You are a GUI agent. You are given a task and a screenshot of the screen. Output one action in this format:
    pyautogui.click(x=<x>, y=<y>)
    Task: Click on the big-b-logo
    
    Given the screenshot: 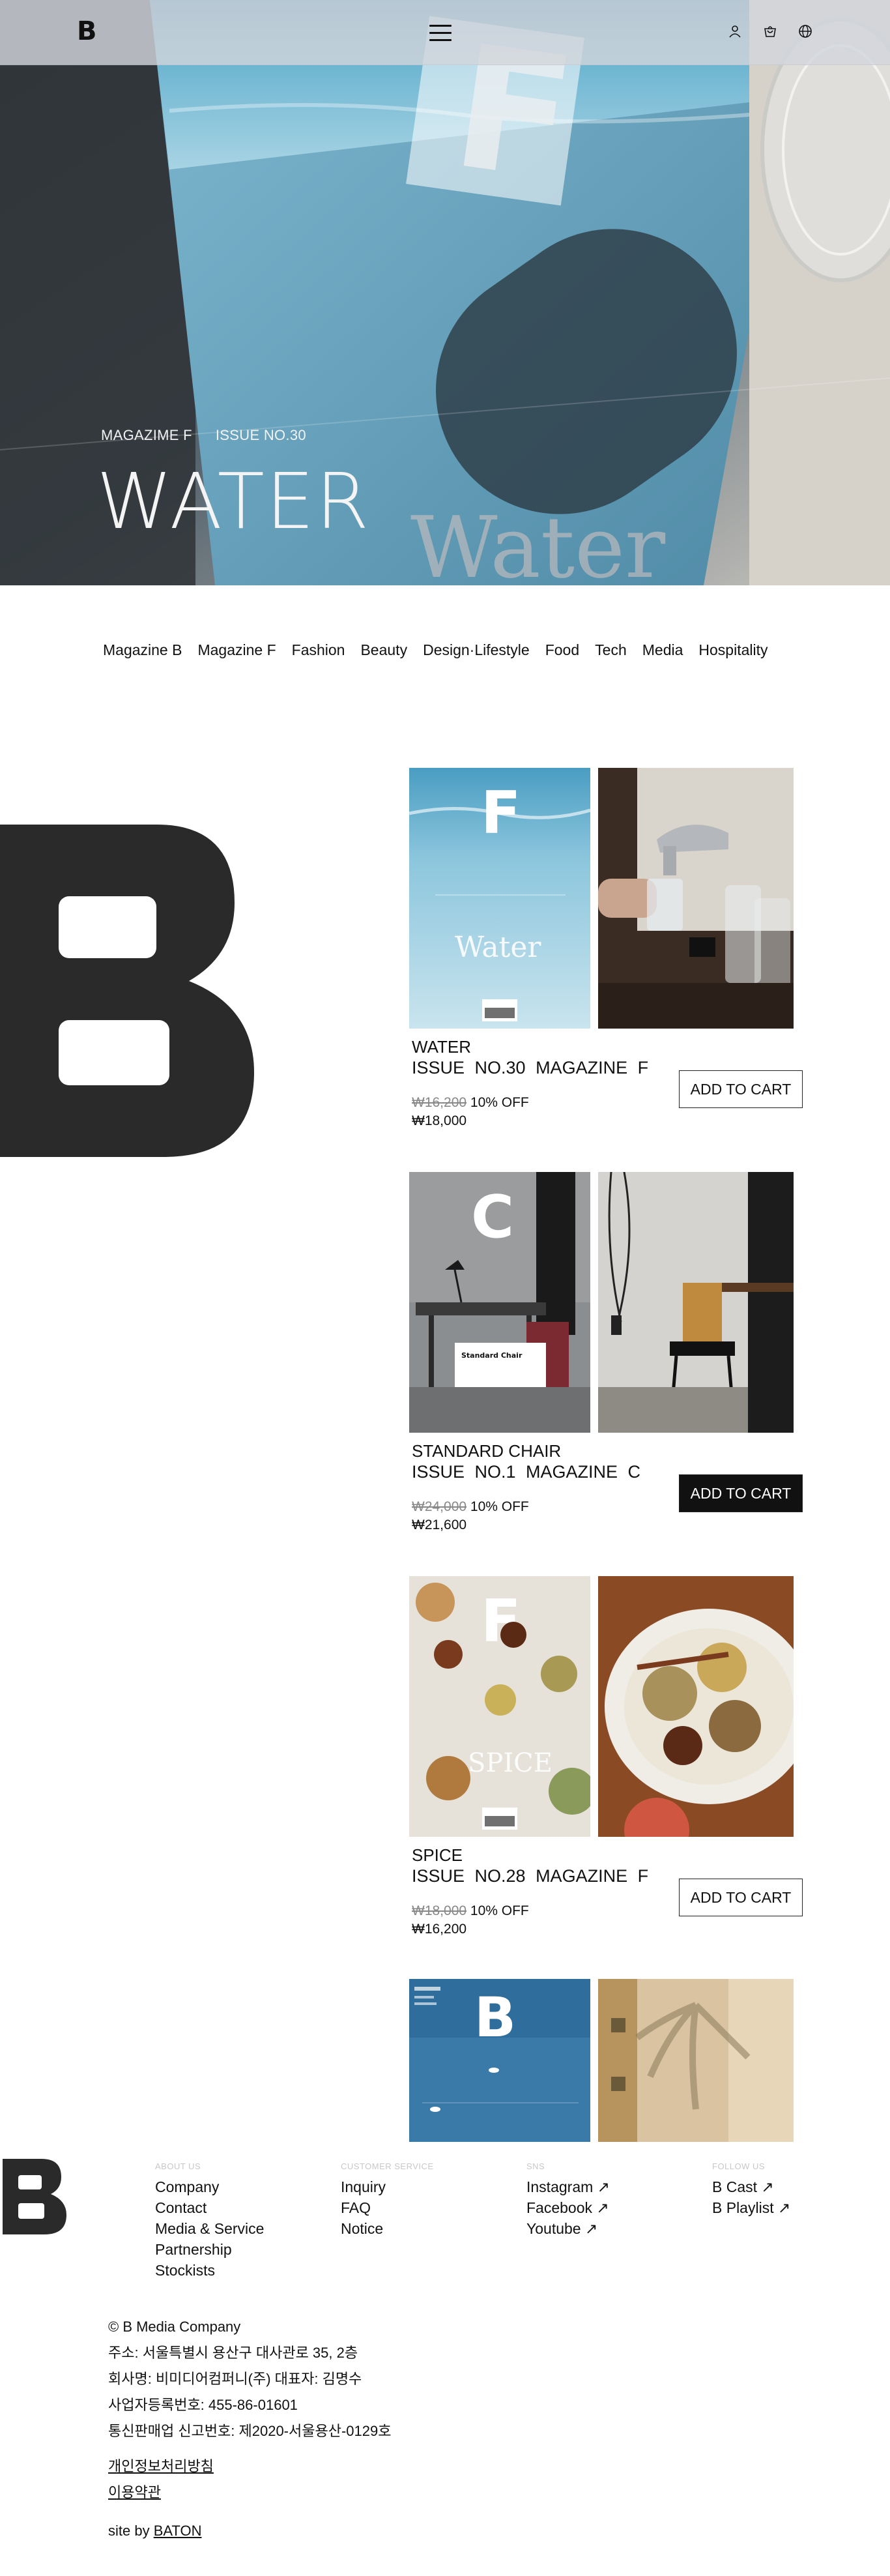 What is the action you would take?
    pyautogui.click(x=127, y=991)
    